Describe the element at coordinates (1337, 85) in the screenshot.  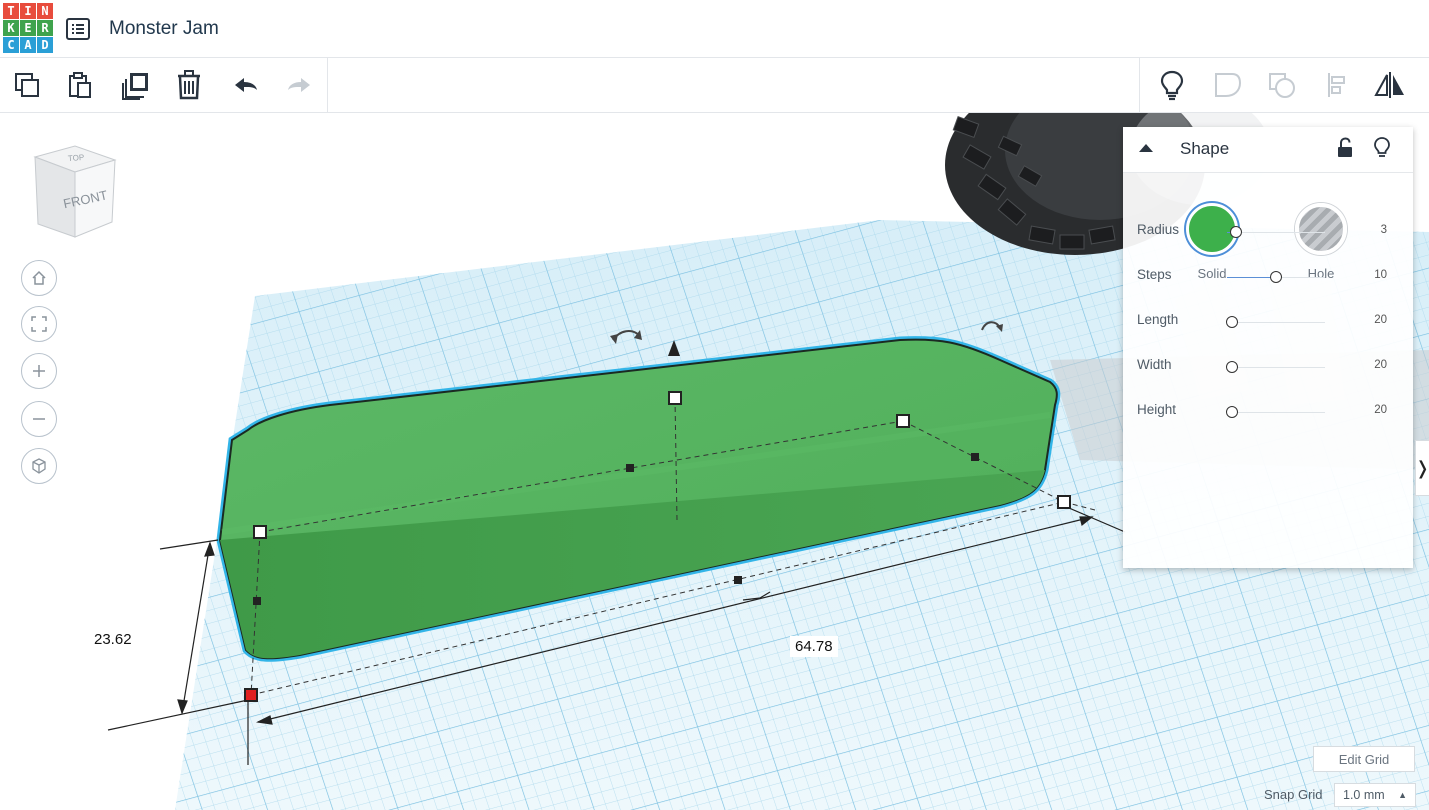
I see `align-icon` at that location.